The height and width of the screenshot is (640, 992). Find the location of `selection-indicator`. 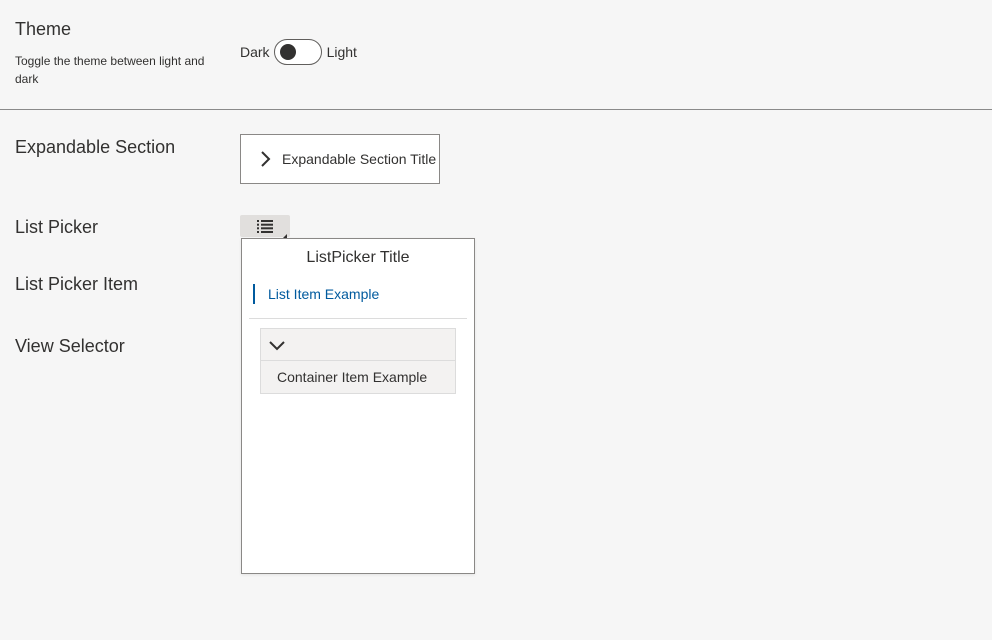

selection-indicator is located at coordinates (254, 294).